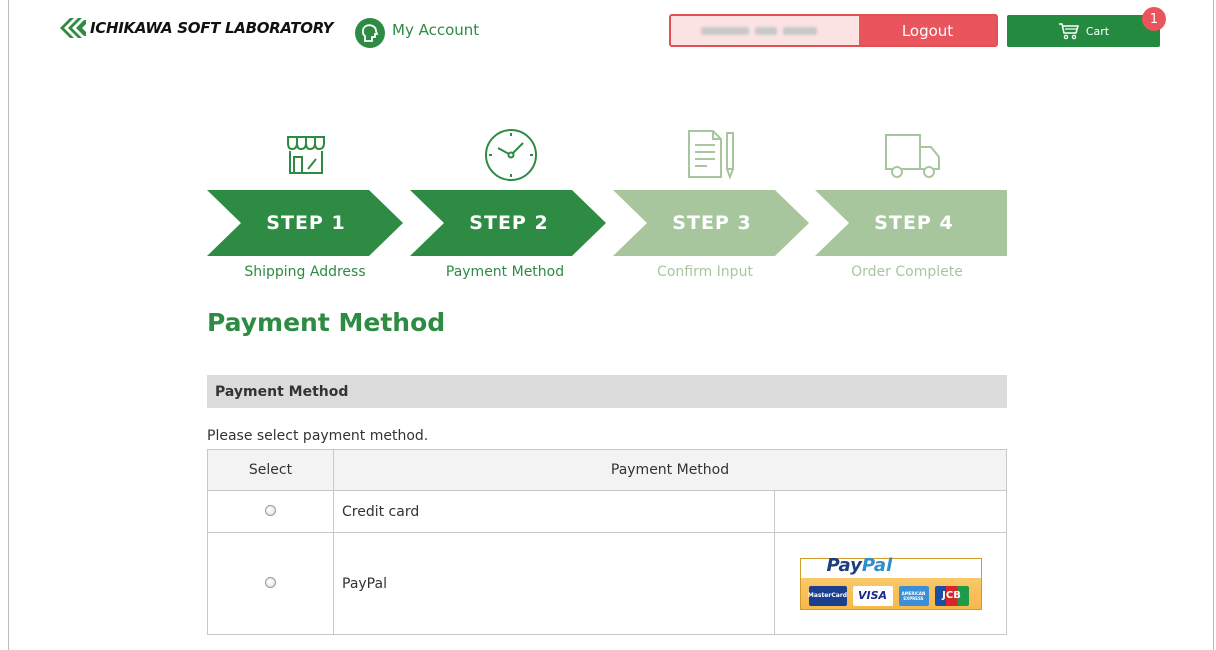  What do you see at coordinates (509, 223) in the screenshot?
I see `step-2-label: STEP 2` at bounding box center [509, 223].